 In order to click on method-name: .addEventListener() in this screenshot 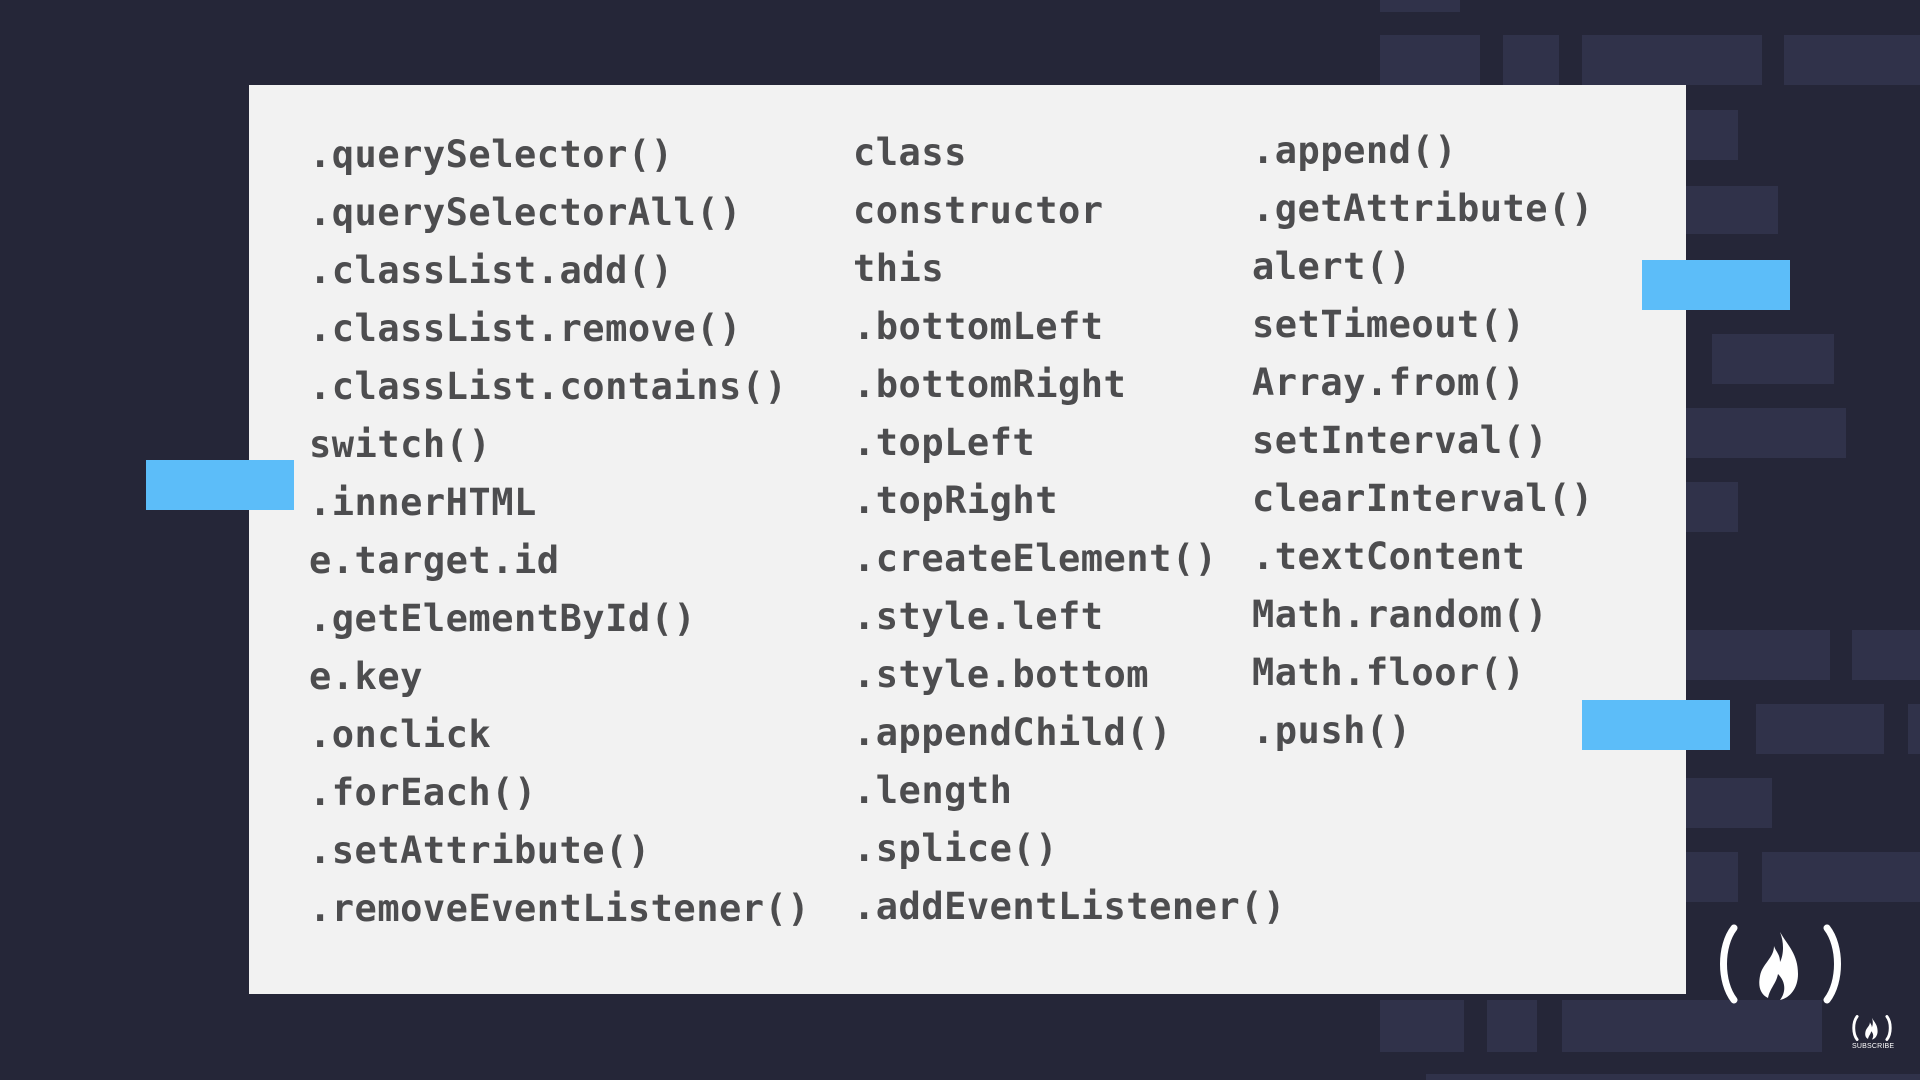, I will do `click(1069, 906)`.